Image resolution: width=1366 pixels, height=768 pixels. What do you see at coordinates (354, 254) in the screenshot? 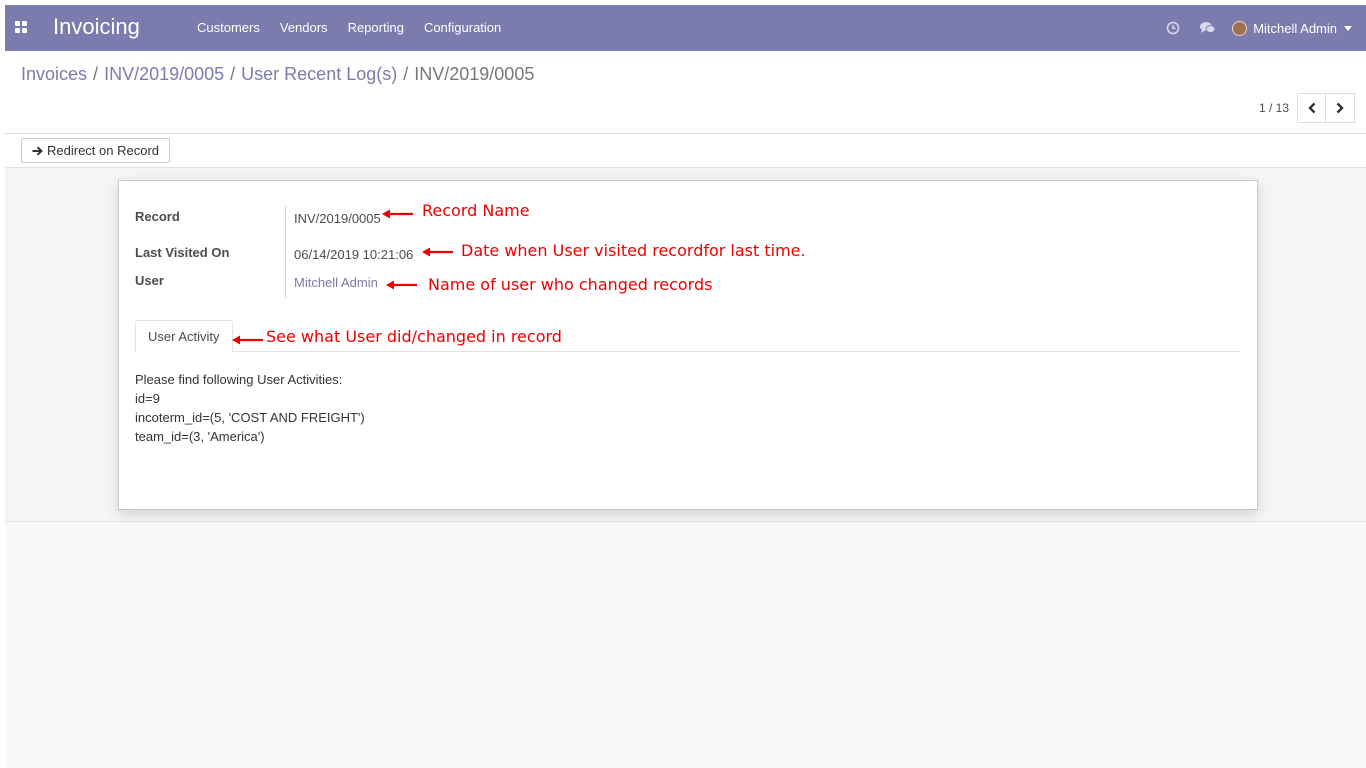
I see `last-visited-value: 06/14/2019 10:21:06` at bounding box center [354, 254].